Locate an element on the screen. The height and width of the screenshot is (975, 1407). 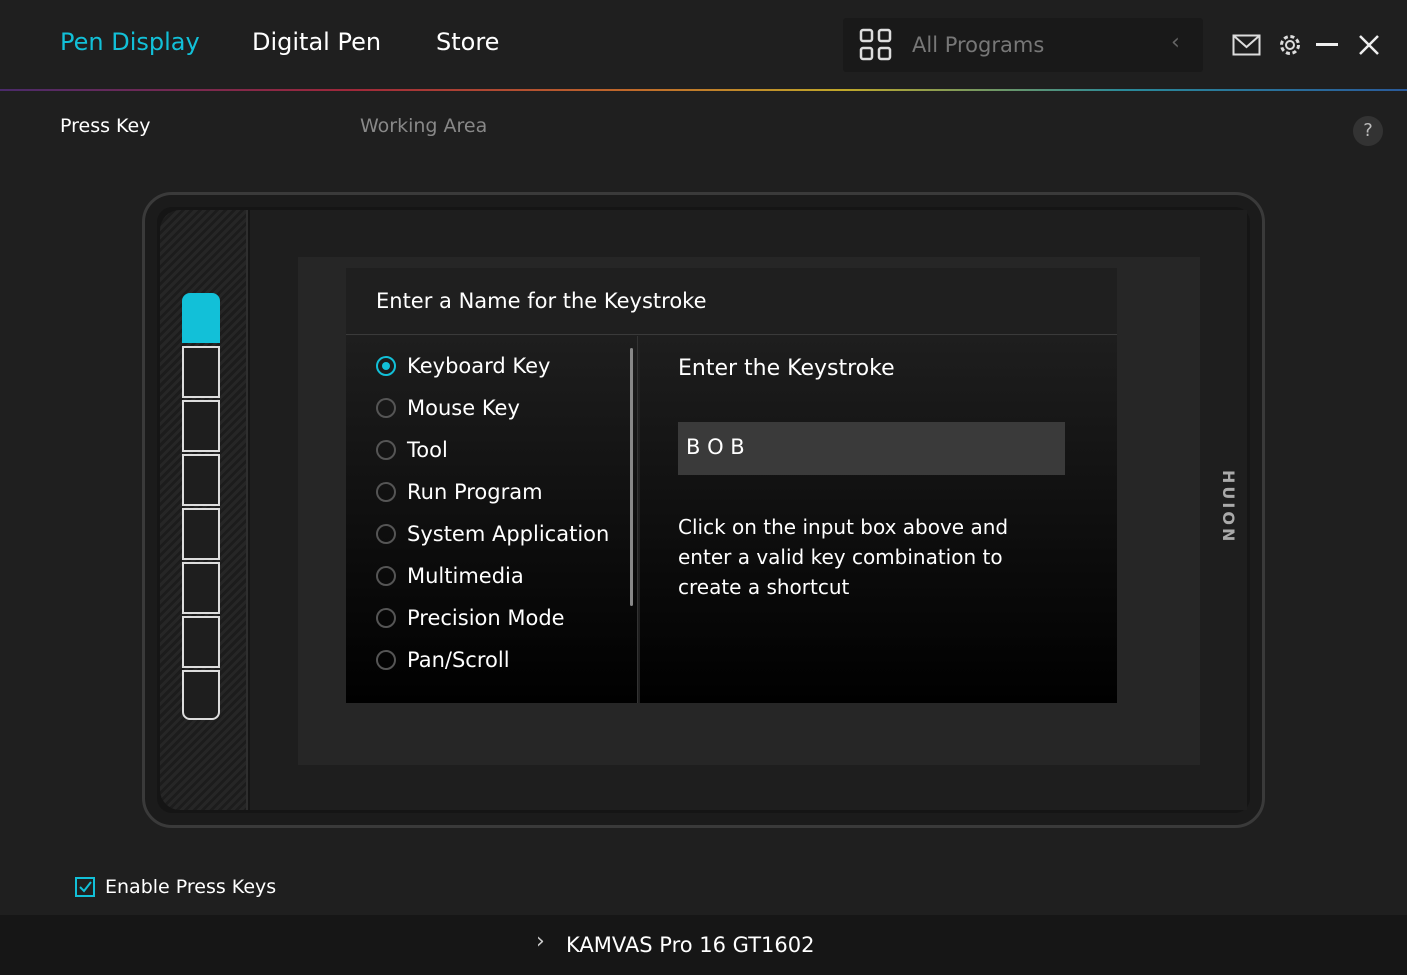
header-divider is located at coordinates (703, 90).